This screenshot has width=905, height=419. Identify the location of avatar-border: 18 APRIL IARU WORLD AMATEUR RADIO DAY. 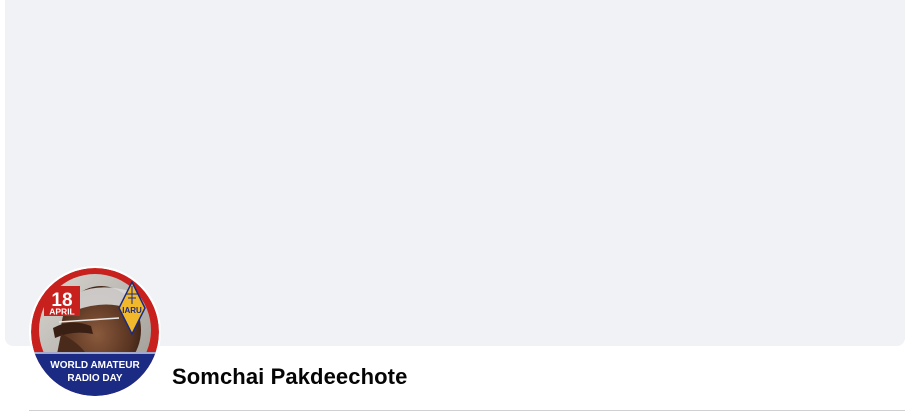
(95, 332).